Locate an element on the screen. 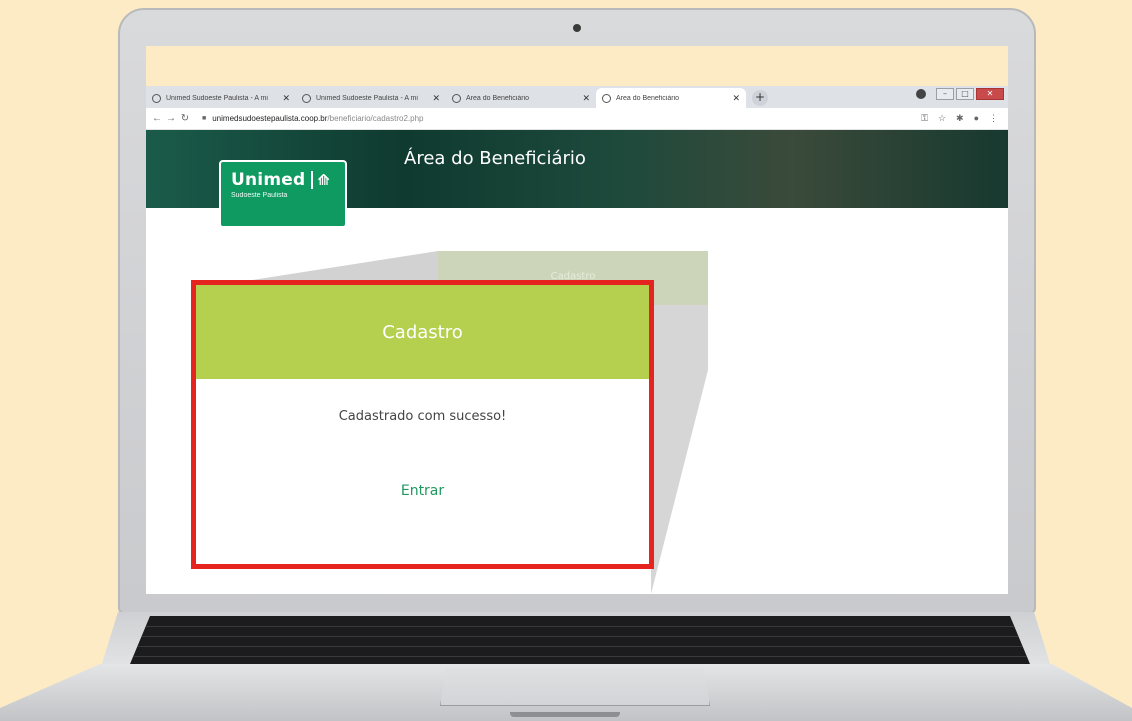 The width and height of the screenshot is (1132, 721). extensions-icon: ✱ is located at coordinates (960, 118).